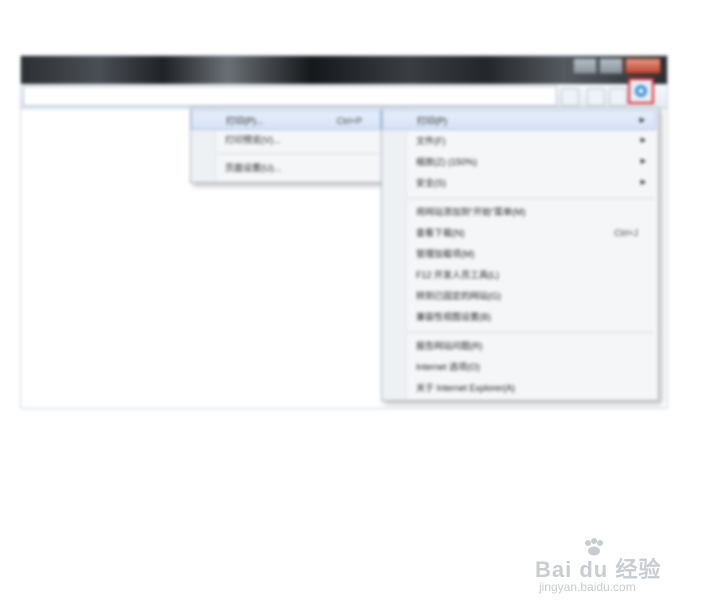  What do you see at coordinates (432, 121) in the screenshot?
I see `menu-item-label: 打印(P)` at bounding box center [432, 121].